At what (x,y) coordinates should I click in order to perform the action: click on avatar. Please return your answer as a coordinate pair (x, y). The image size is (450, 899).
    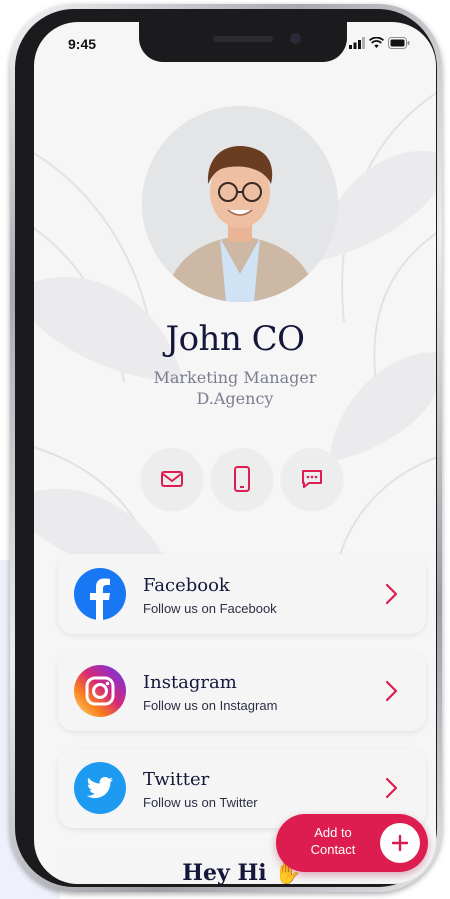
    Looking at the image, I should click on (240, 204).